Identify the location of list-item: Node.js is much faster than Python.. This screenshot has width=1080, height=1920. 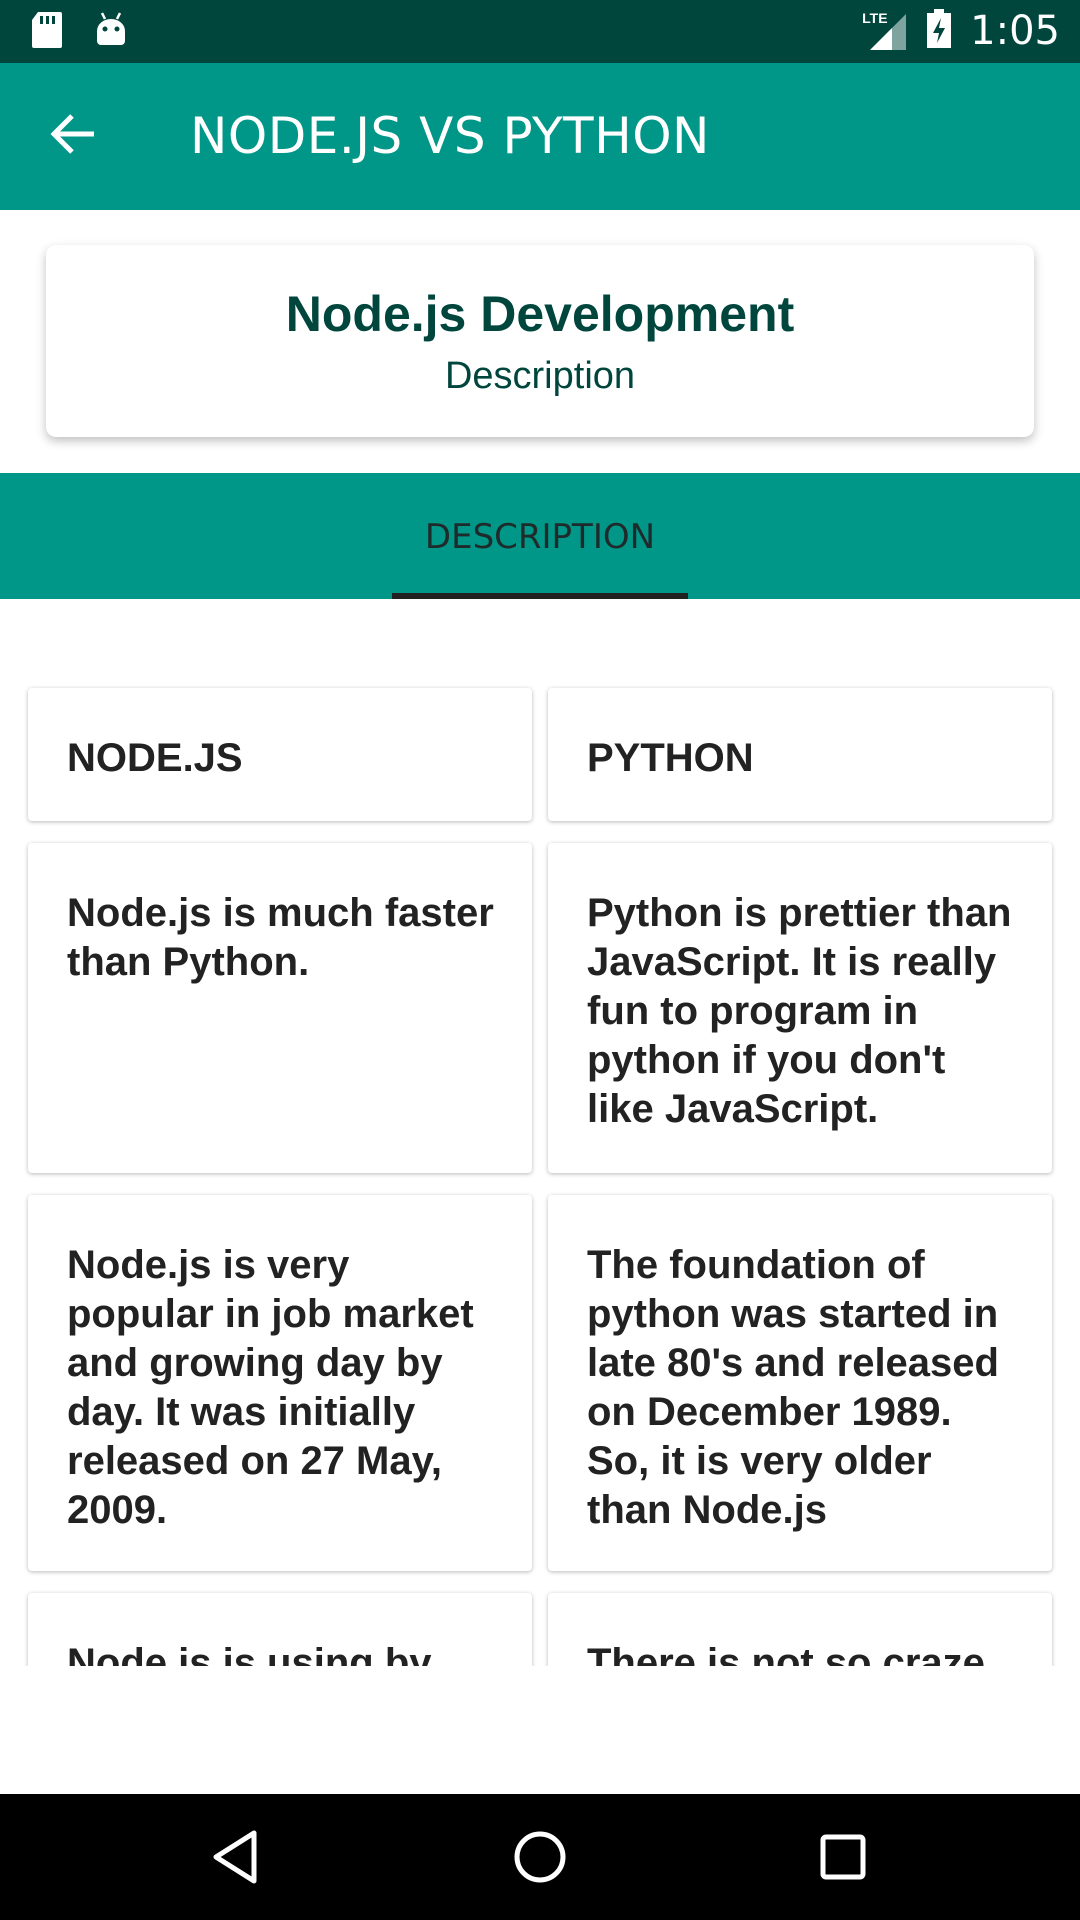
(280, 1008).